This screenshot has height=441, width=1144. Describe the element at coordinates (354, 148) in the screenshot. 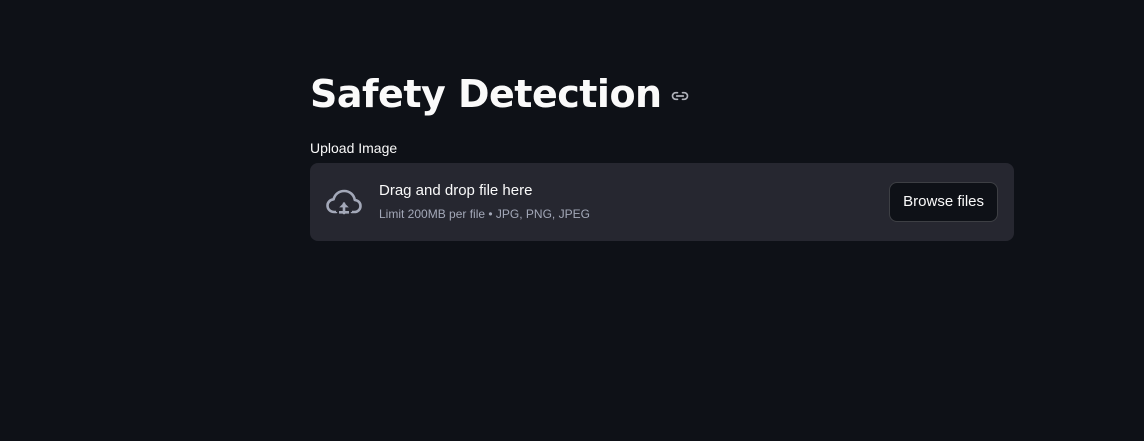

I see `upload-label: Upload Image` at that location.